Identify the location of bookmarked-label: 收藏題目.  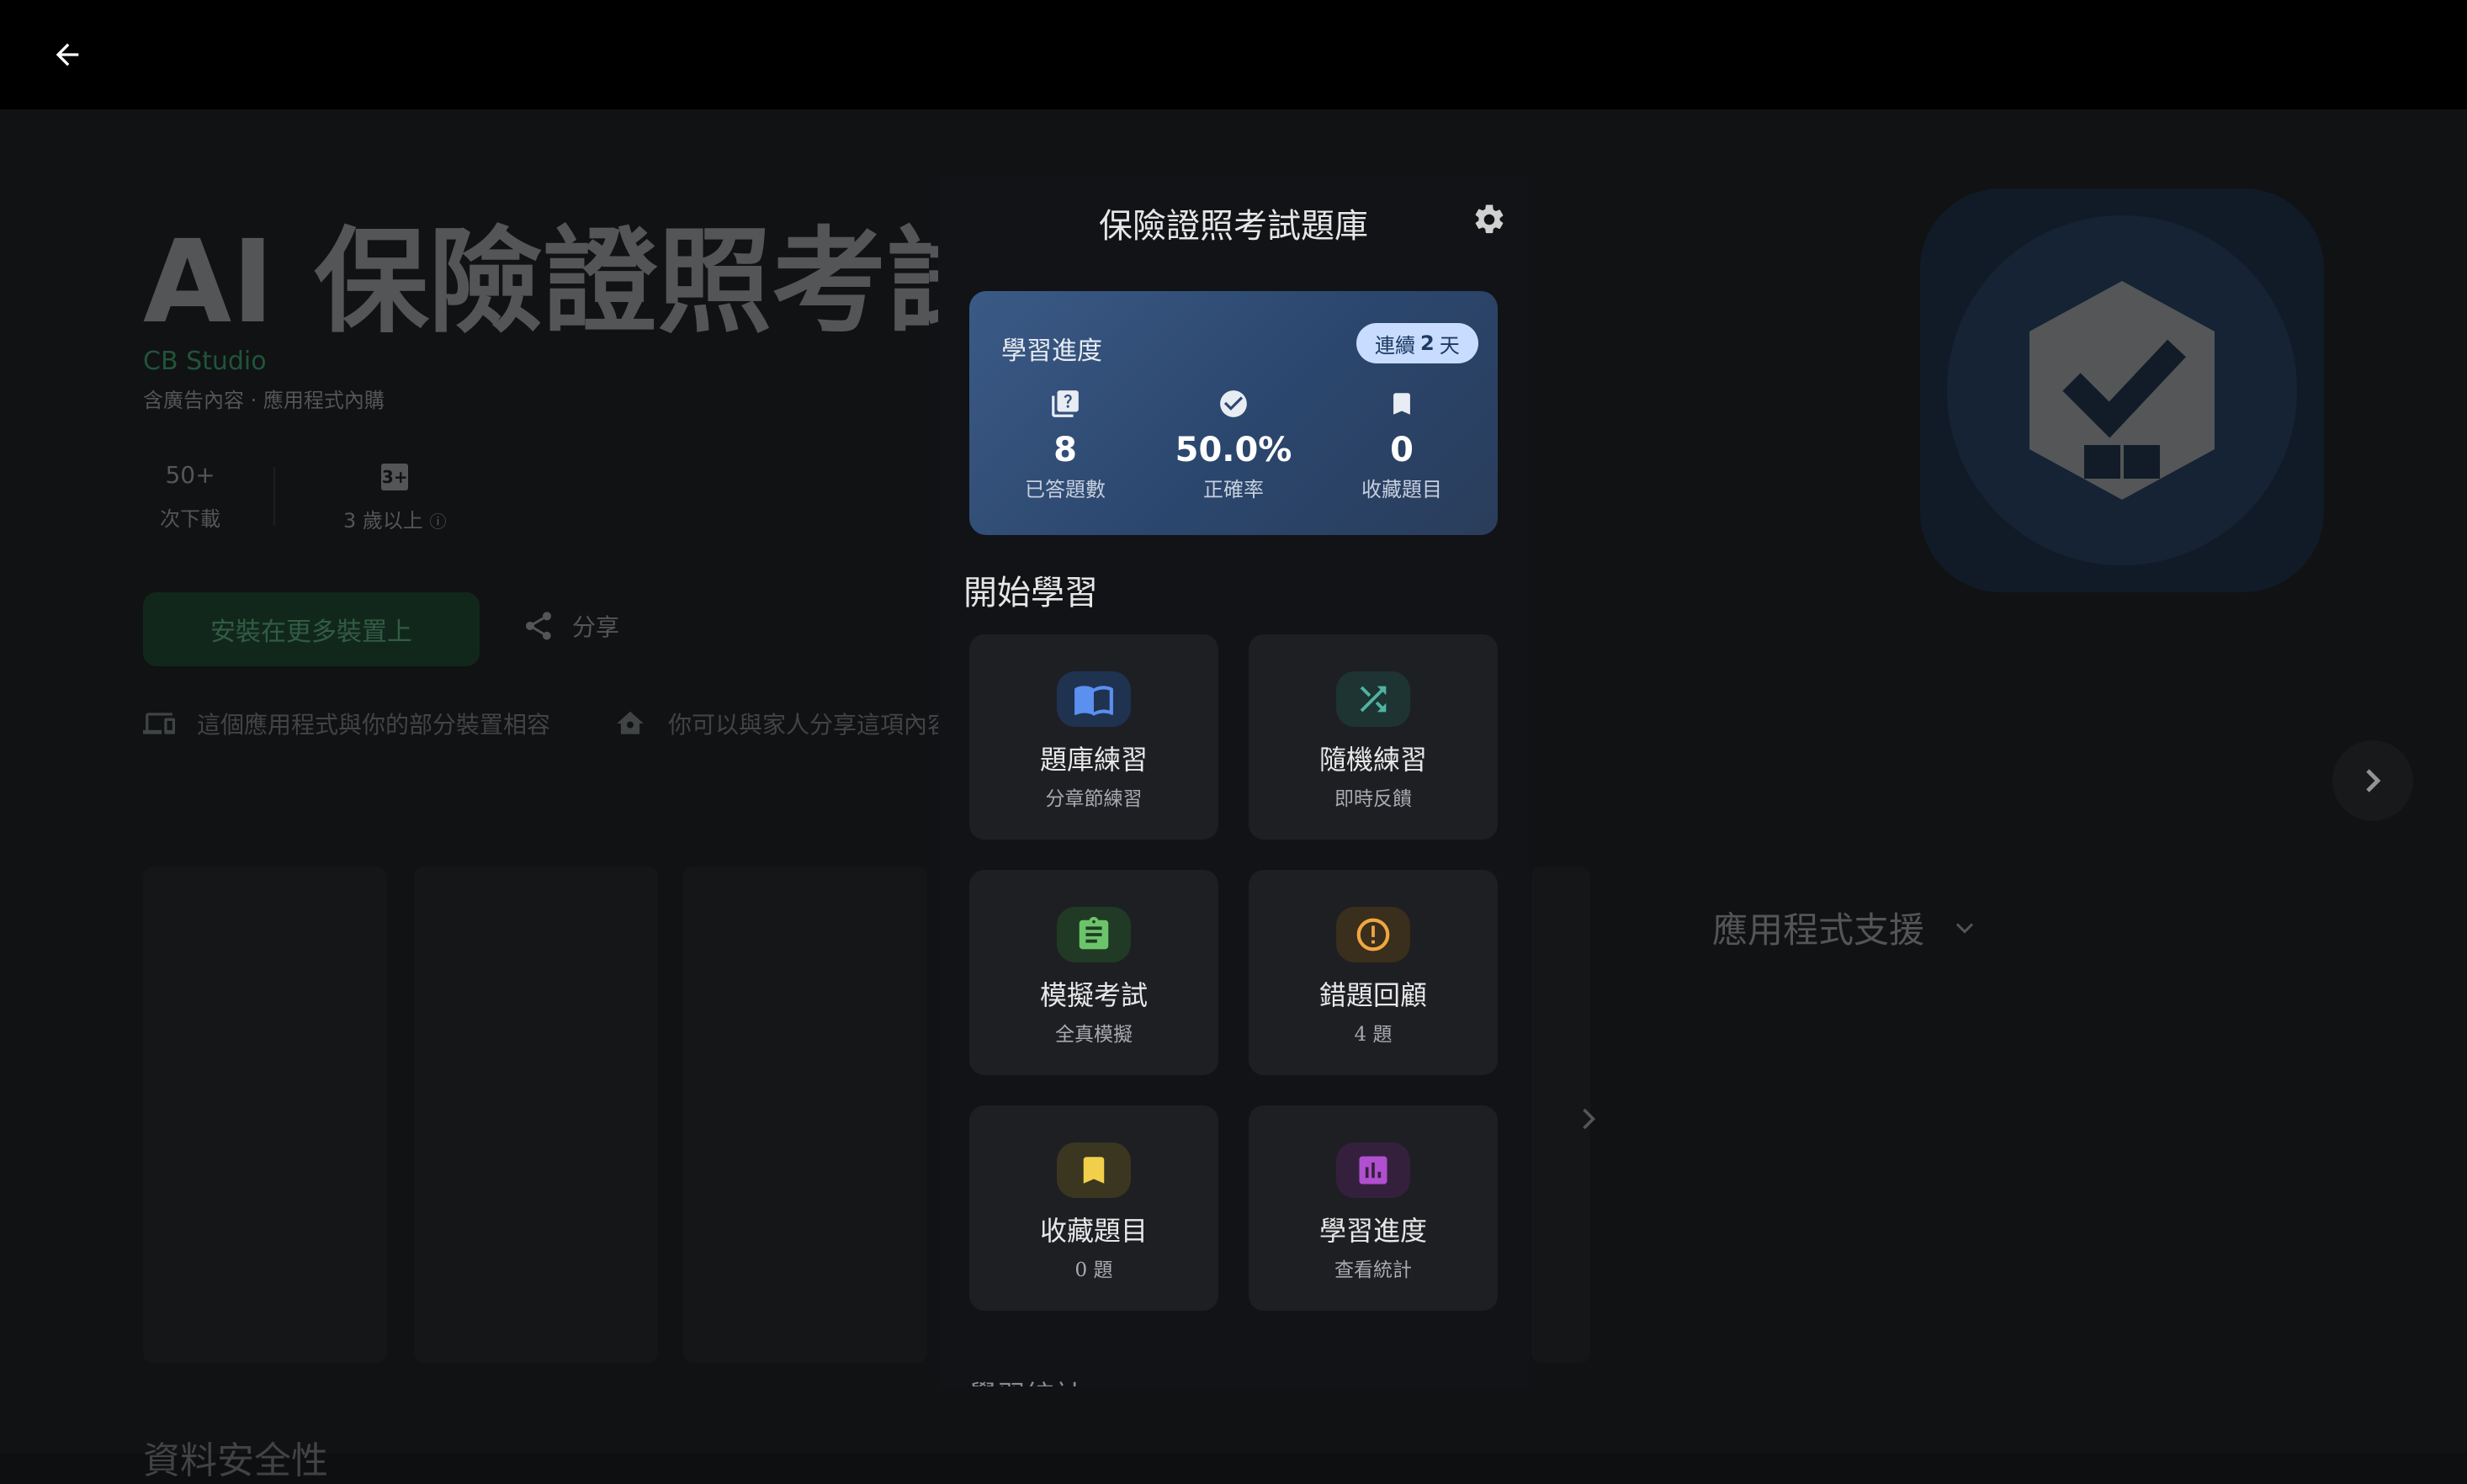
(1402, 489).